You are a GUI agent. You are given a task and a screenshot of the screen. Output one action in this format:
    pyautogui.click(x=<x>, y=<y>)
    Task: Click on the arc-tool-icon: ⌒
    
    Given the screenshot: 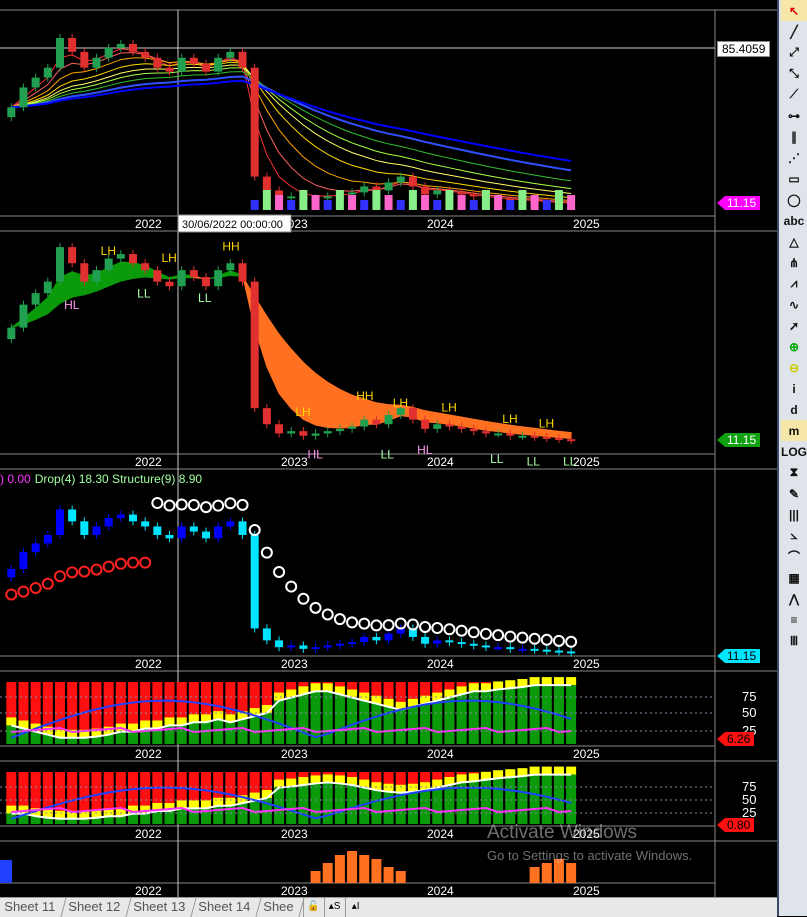 What is the action you would take?
    pyautogui.click(x=794, y=556)
    